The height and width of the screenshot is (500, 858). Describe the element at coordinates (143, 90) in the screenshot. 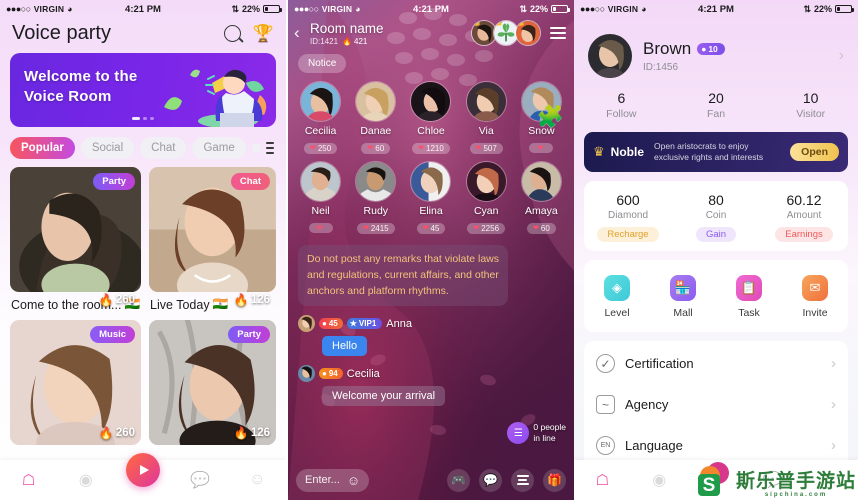

I see `promo-banner: Welcome to the Voice Room` at that location.